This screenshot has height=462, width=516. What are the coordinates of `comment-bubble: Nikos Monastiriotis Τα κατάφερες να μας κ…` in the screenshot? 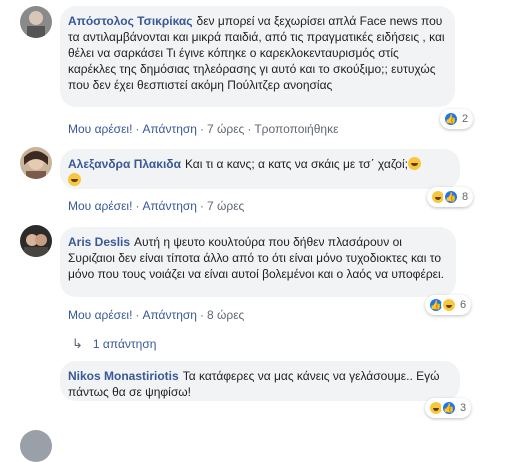 It's located at (260, 381).